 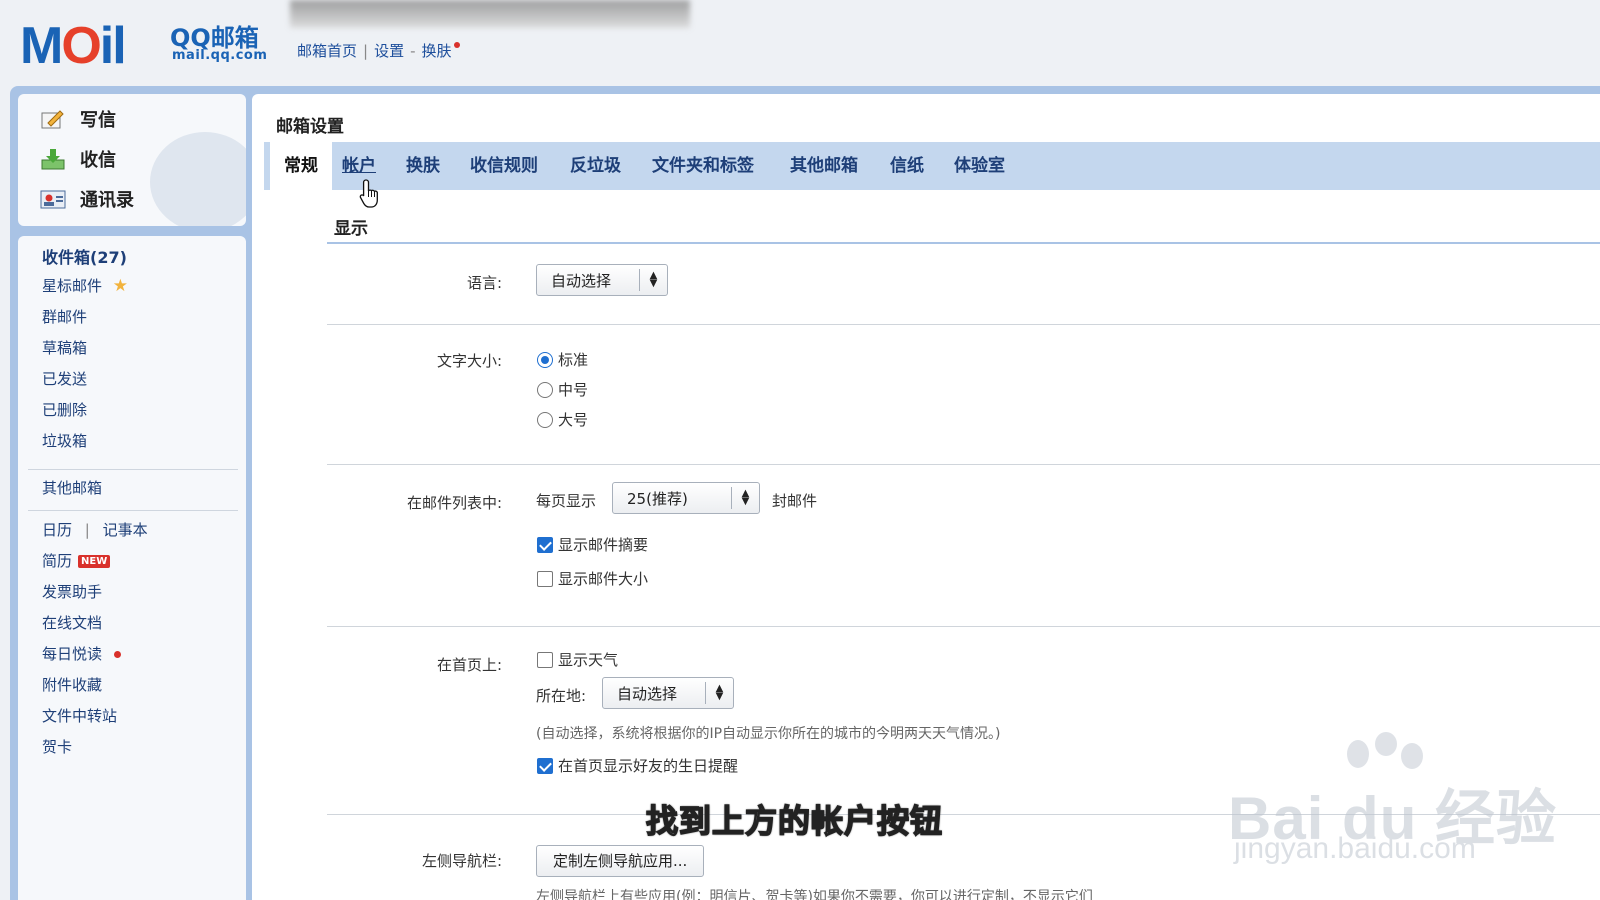 I want to click on sidebar-item-daily-read: 每日悦读, so click(x=82, y=653).